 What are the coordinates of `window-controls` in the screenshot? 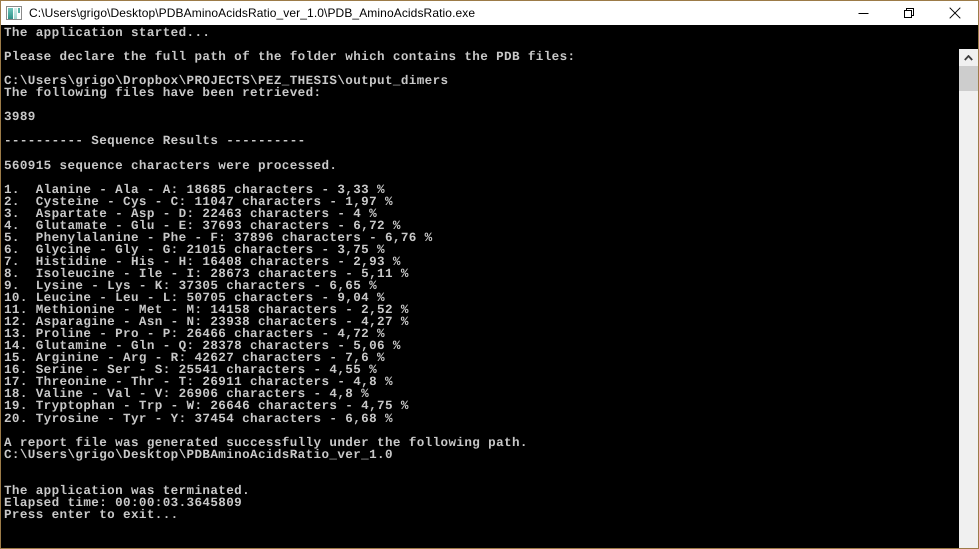 It's located at (909, 13).